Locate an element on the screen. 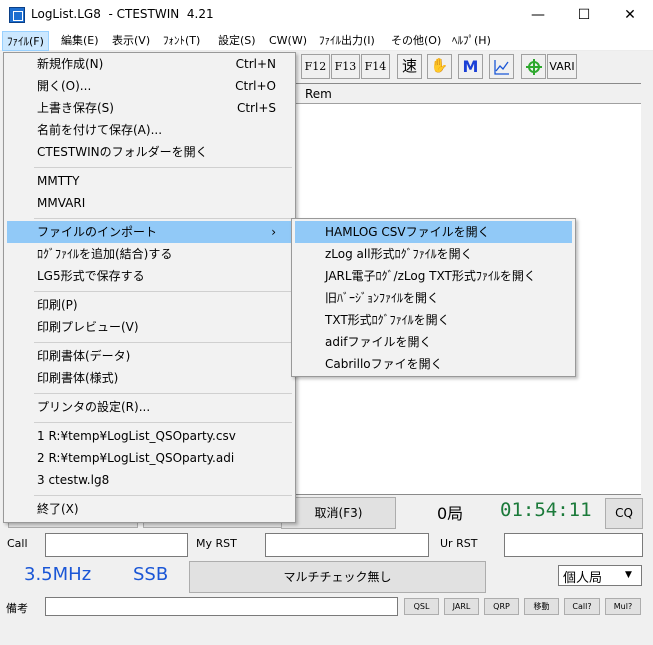  hand-icon: ✋ is located at coordinates (439, 66).